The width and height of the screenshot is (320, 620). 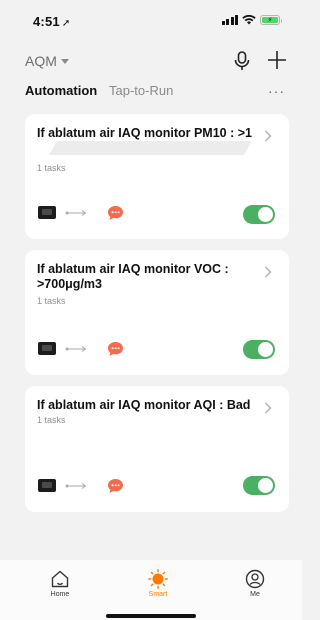 I want to click on status-bar: 4:51 ➚ ⚡, so click(x=151, y=20).